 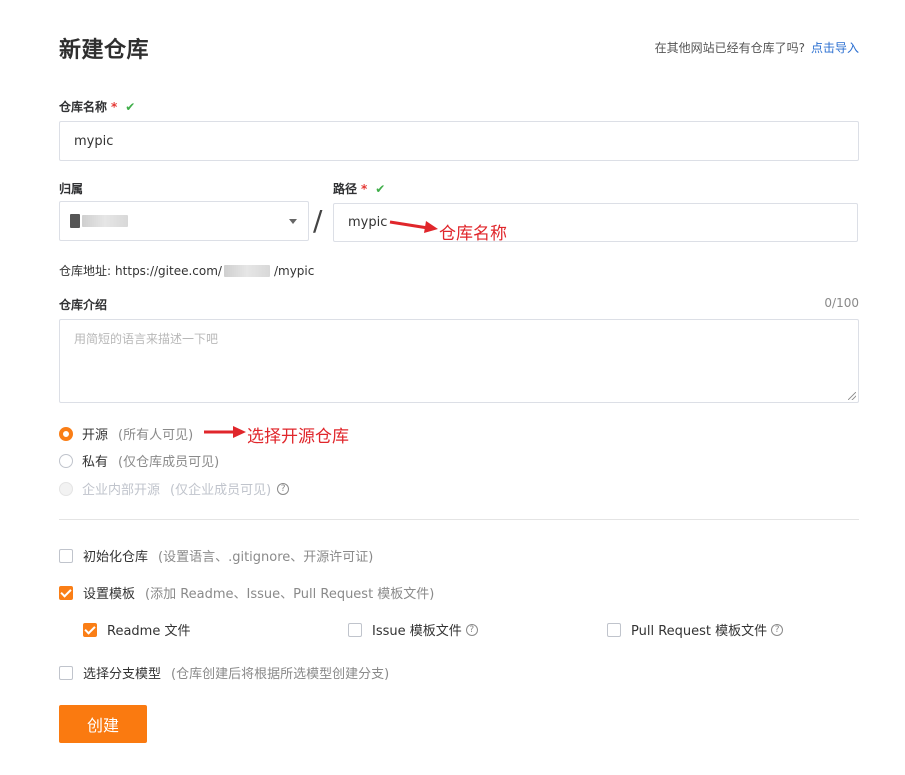 I want to click on init-repo-option: 初始化仓库 (设置语言、.gitignore、开源许可证), so click(x=216, y=555).